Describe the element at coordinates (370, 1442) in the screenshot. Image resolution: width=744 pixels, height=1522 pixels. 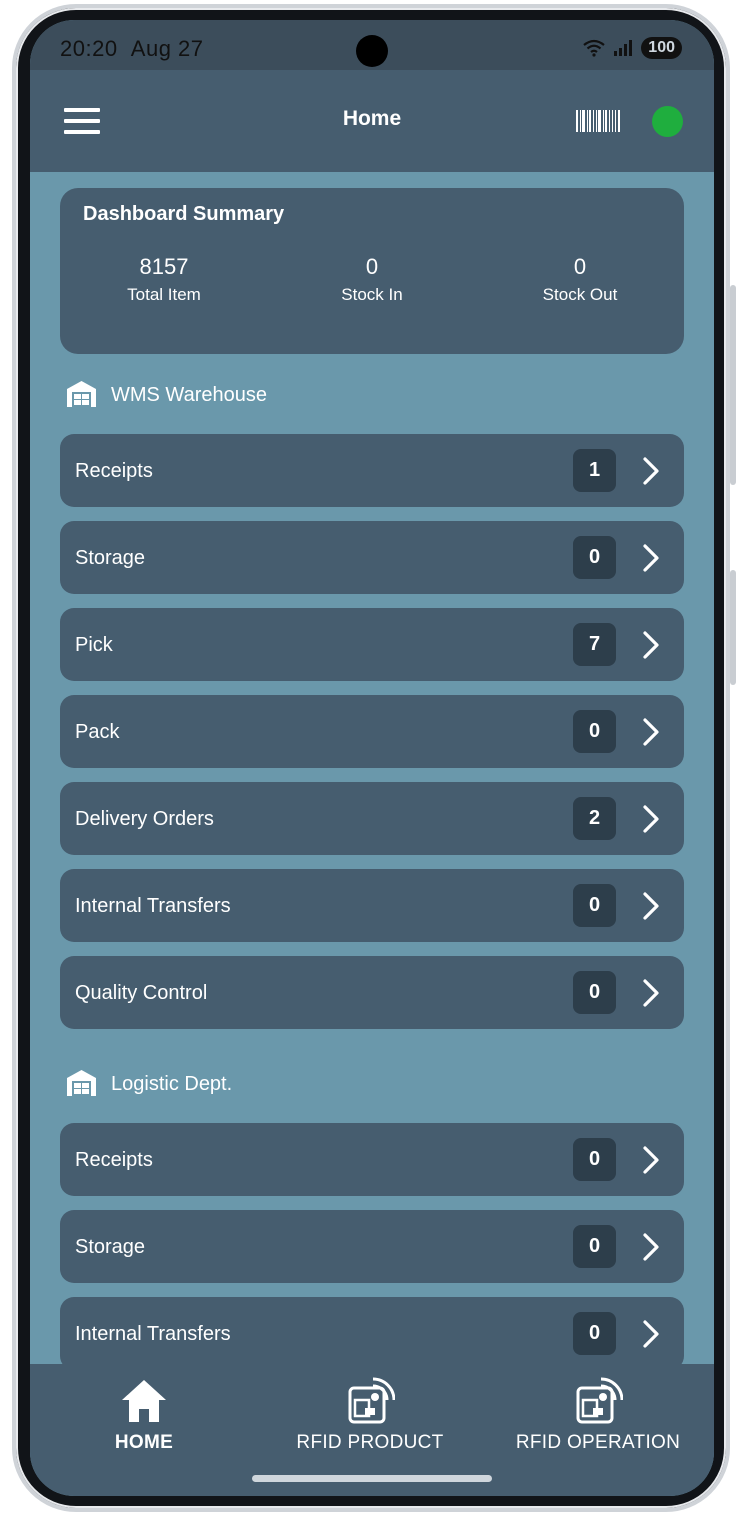
I see `nav-rfid-product-label: RFID PRODUCT` at that location.